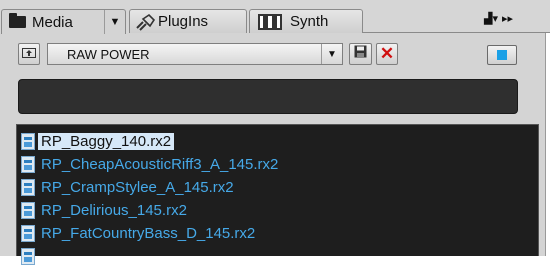 This screenshot has height=266, width=550. Describe the element at coordinates (270, 21) in the screenshot. I see `synth-icon` at that location.